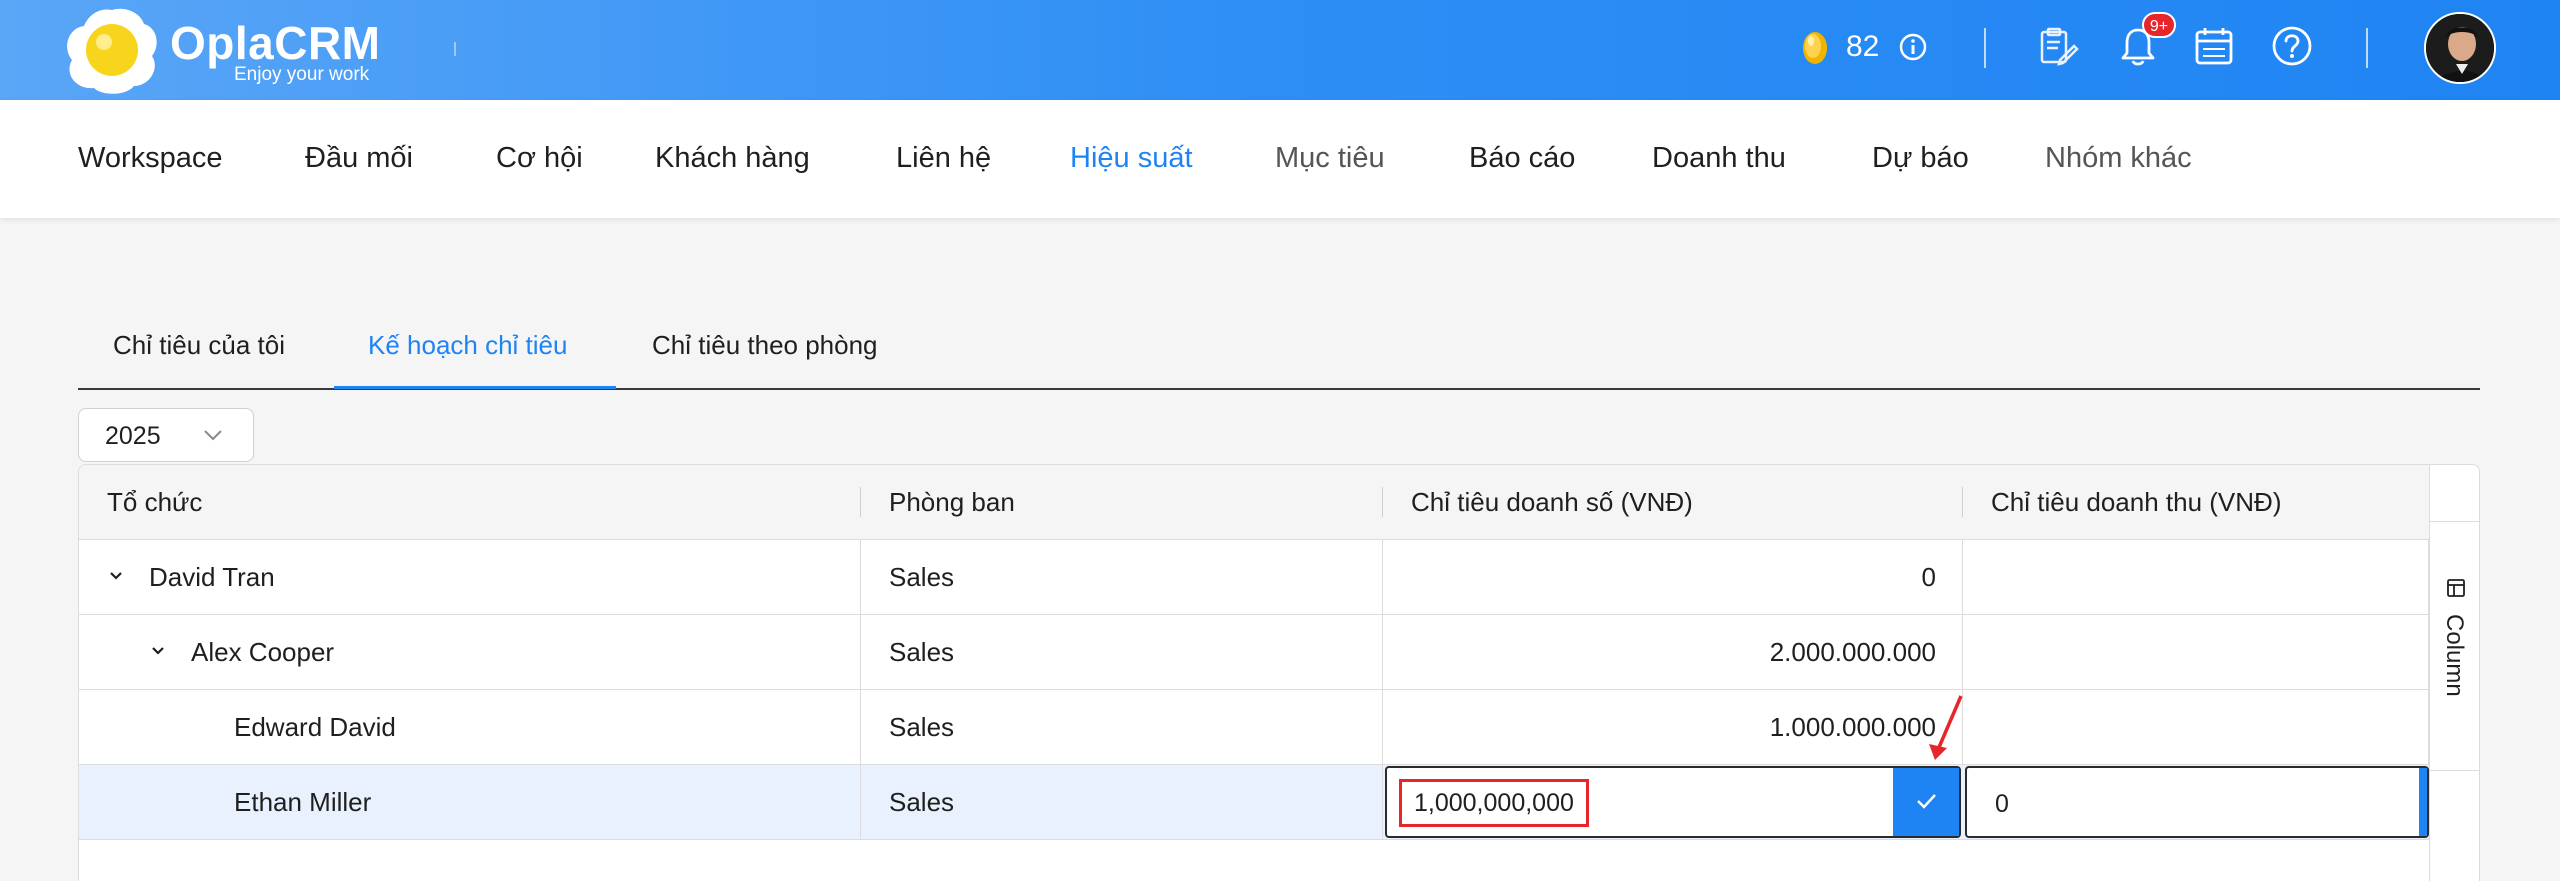 The height and width of the screenshot is (881, 2560). Describe the element at coordinates (470, 727) in the screenshot. I see `organization-cell: Edward David` at that location.